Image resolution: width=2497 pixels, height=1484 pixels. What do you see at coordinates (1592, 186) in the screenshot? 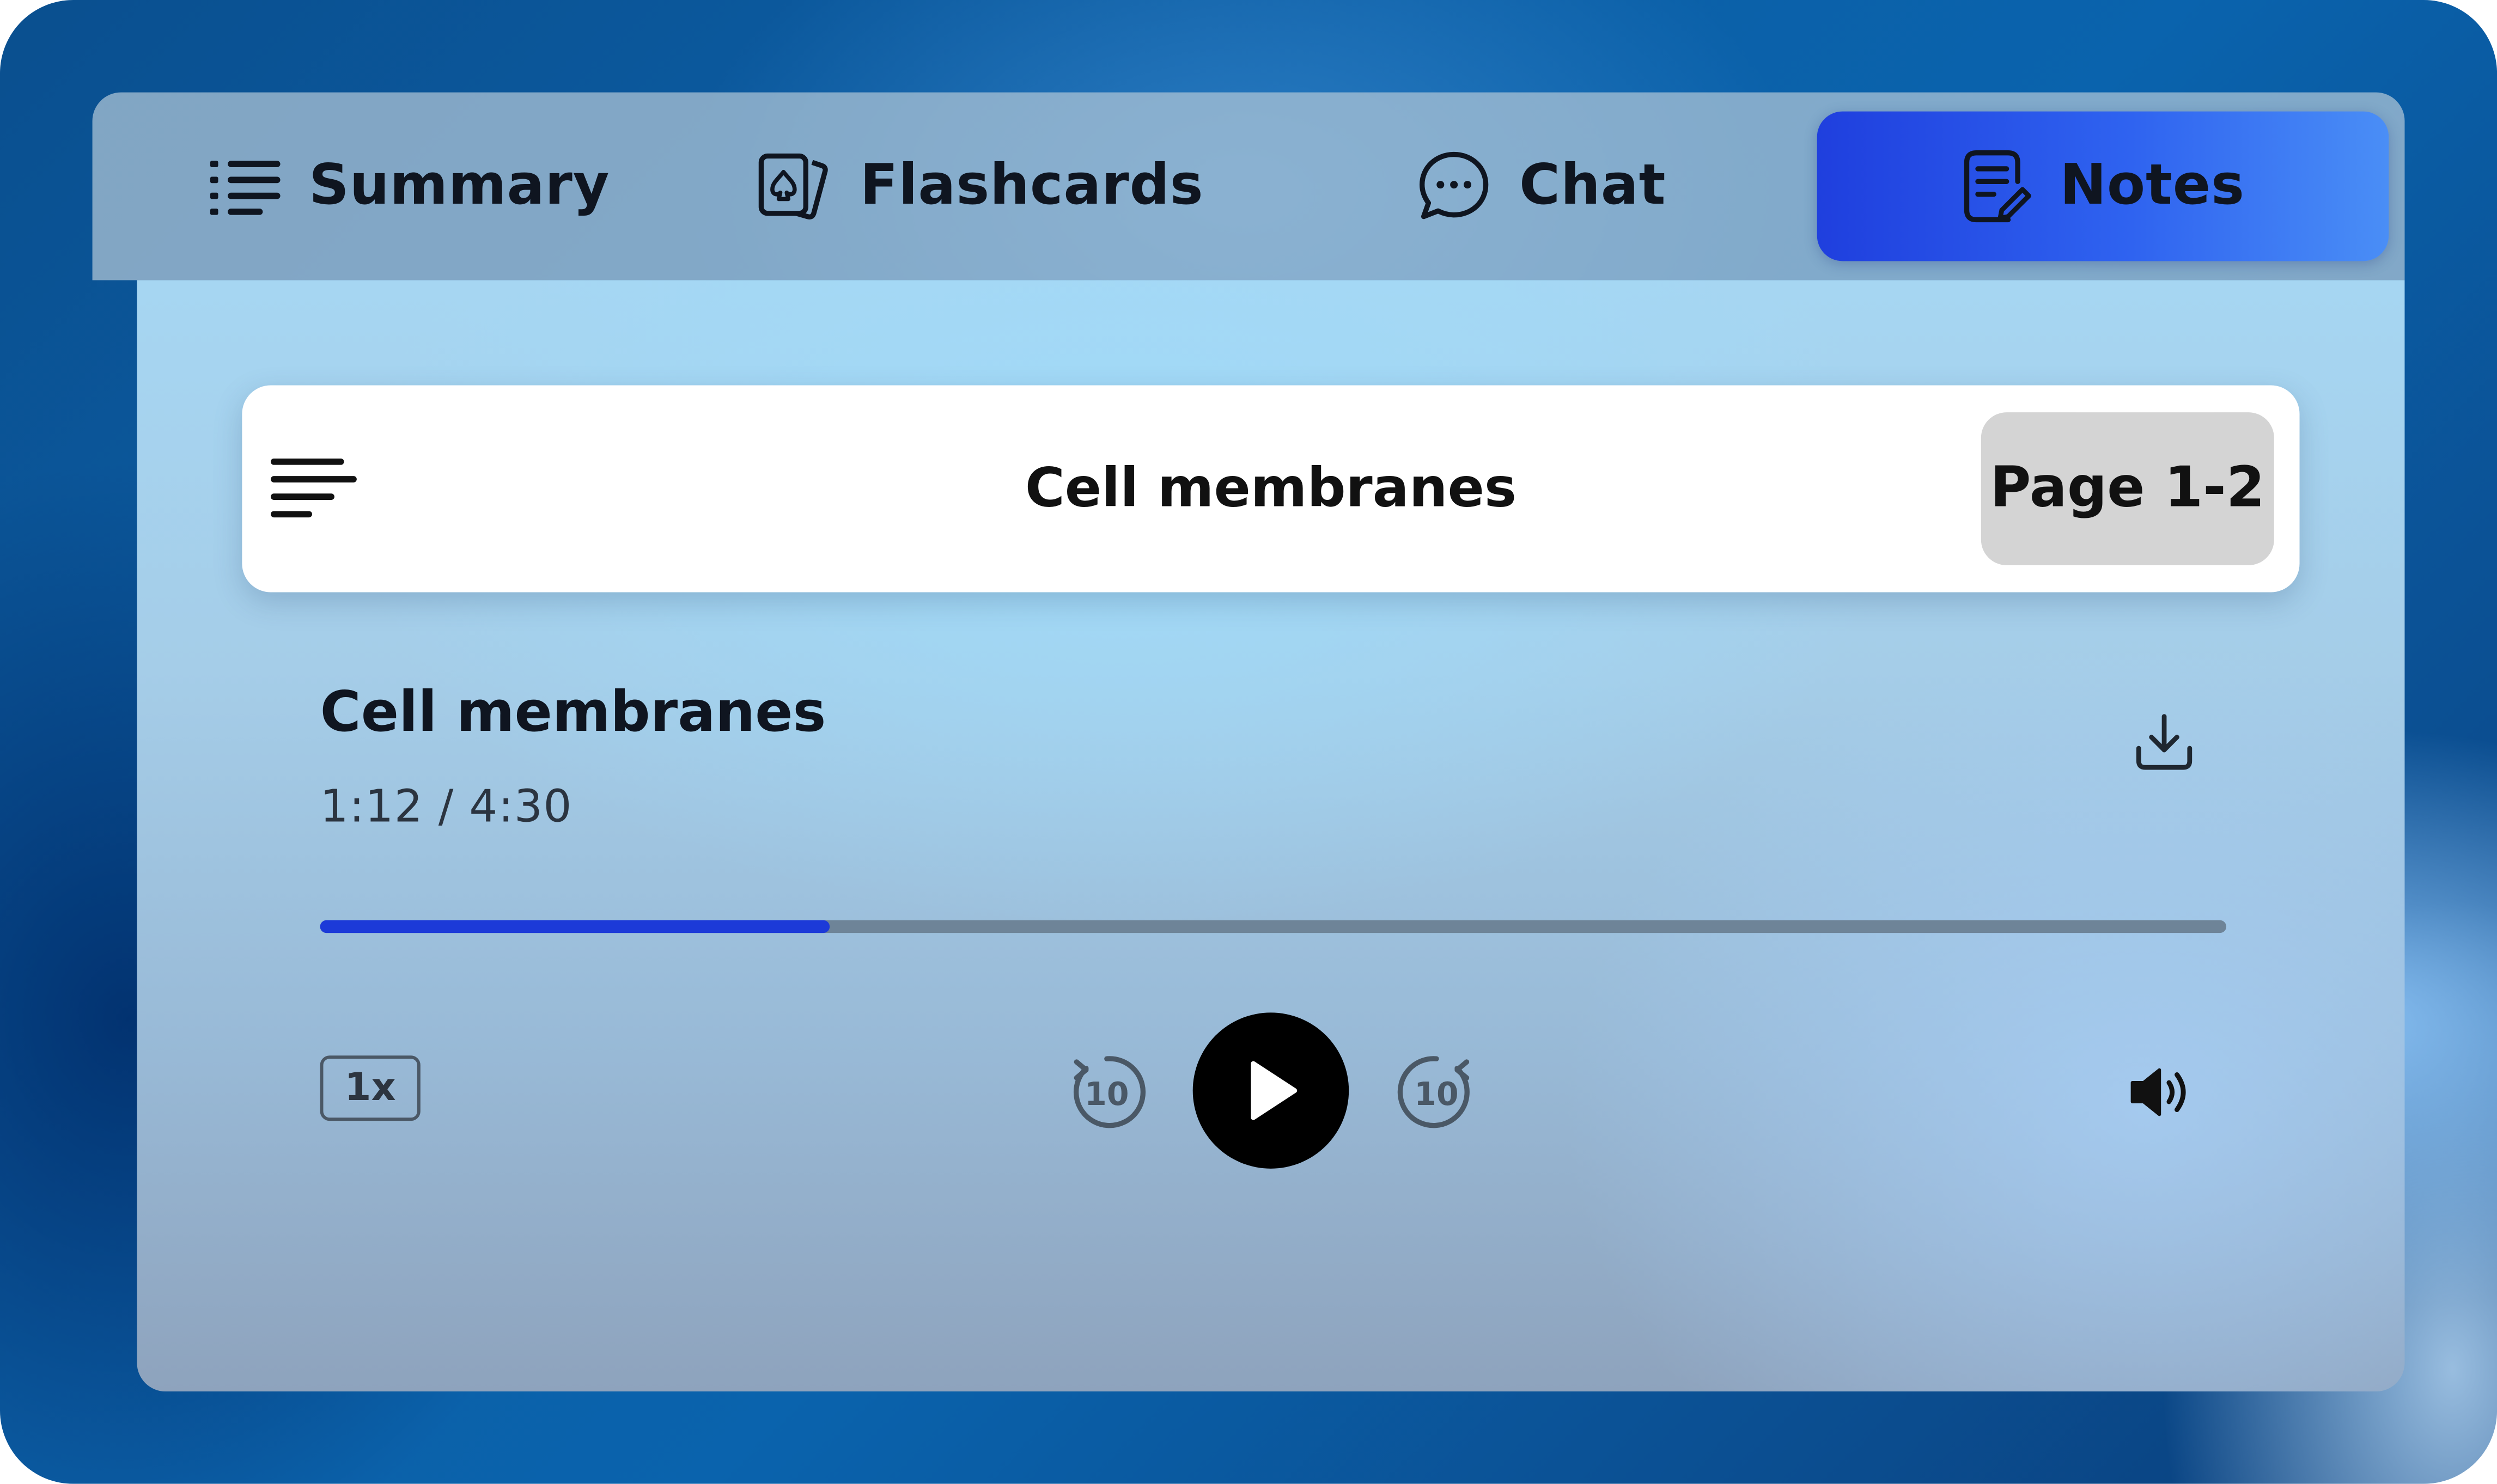
I see `tab-chat-label: Chat` at bounding box center [1592, 186].